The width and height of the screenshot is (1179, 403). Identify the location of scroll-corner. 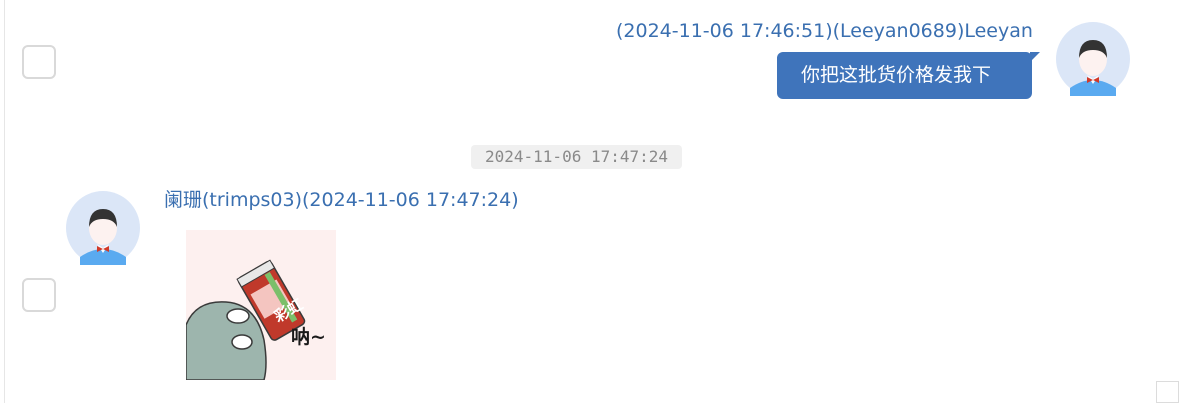
(1167, 392).